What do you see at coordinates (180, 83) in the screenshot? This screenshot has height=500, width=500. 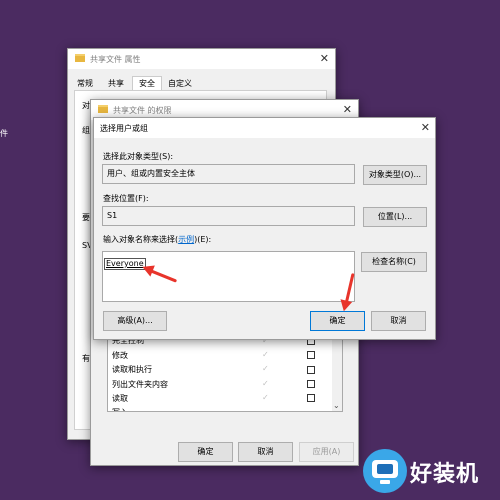 I see `tab-custom: 自定义` at bounding box center [180, 83].